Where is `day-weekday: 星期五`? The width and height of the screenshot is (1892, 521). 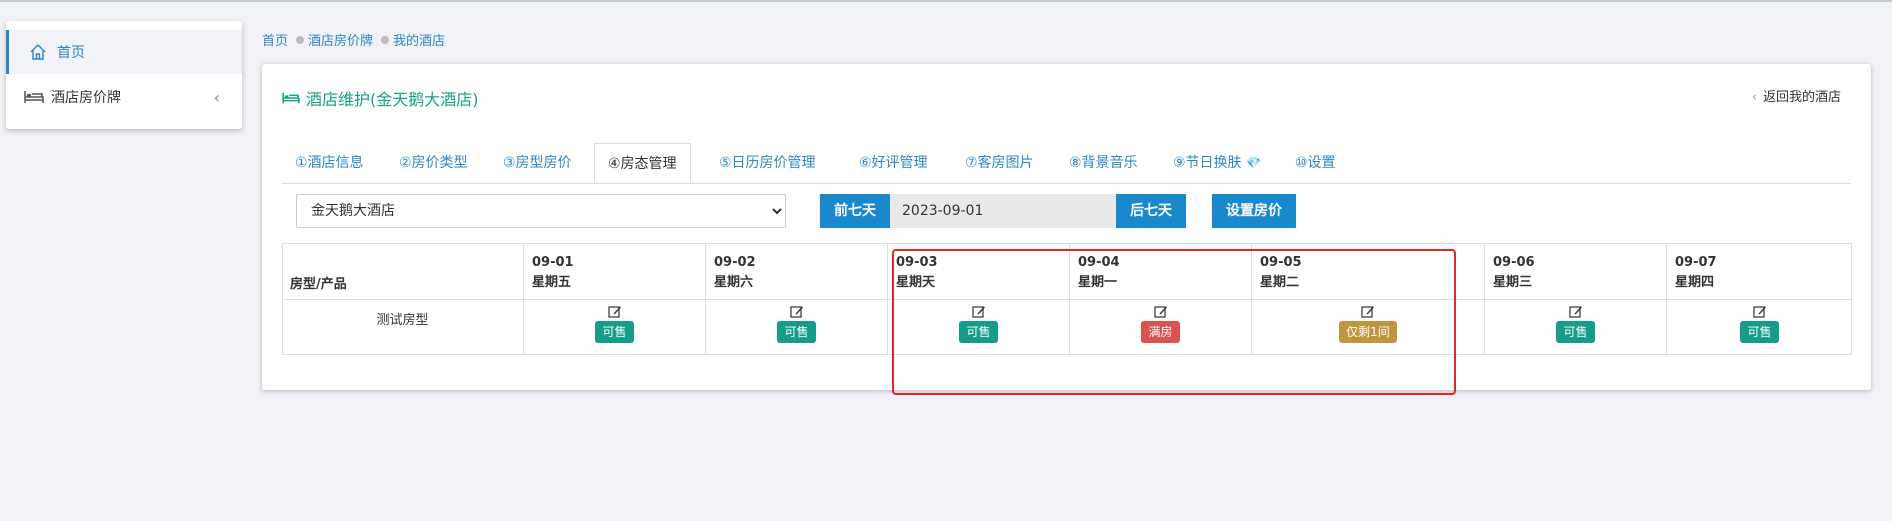 day-weekday: 星期五 is located at coordinates (552, 282).